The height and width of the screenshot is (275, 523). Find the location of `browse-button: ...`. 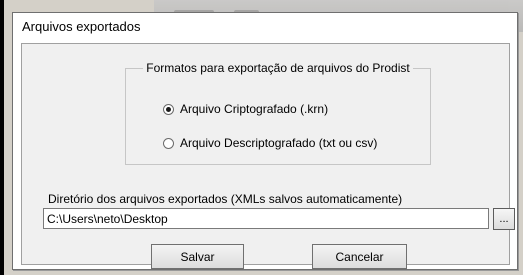

browse-button: ... is located at coordinates (504, 219).